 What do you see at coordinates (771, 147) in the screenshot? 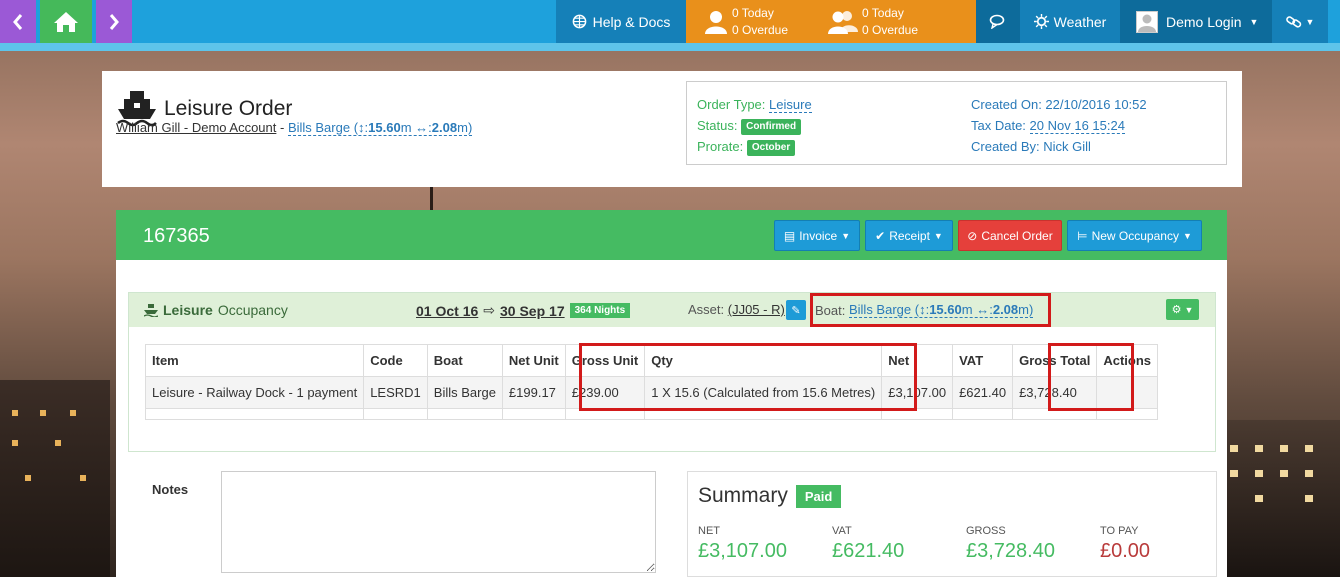
I see `prorate-badge: October` at bounding box center [771, 147].